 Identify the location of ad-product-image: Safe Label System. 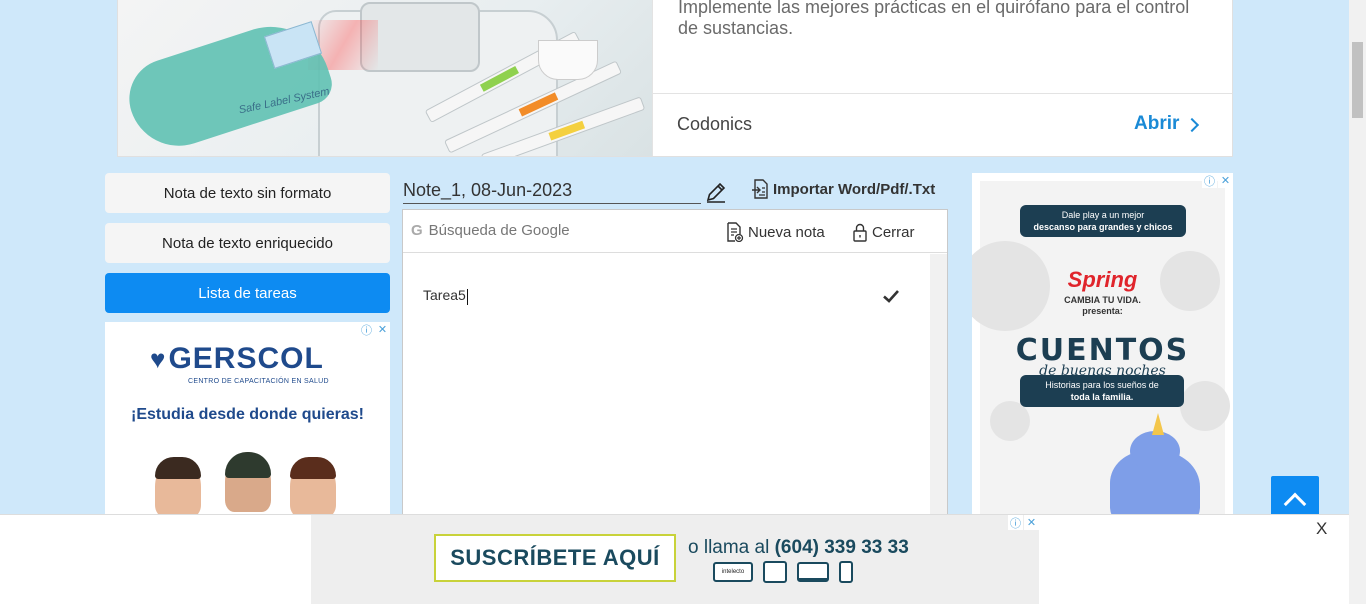
(385, 78).